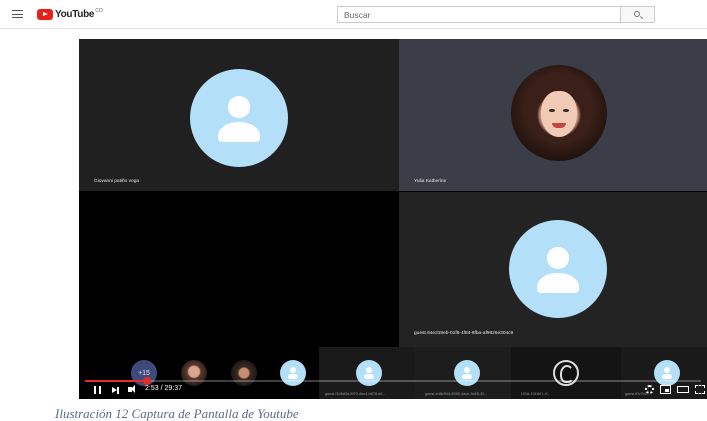 The image size is (707, 421). What do you see at coordinates (117, 181) in the screenshot?
I see `participant-name: Giovanni patiño vega` at bounding box center [117, 181].